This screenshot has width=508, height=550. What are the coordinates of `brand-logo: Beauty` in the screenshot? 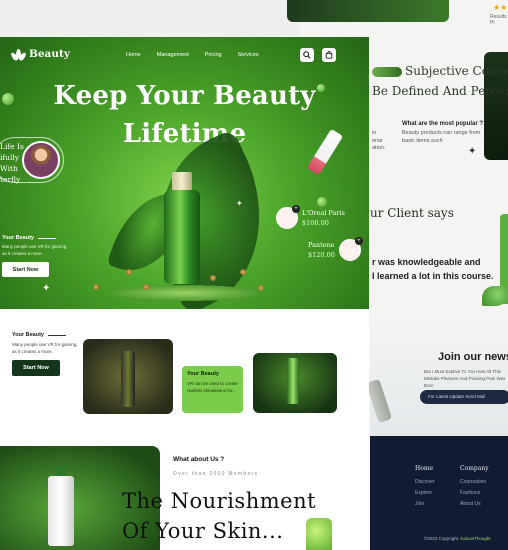 It's located at (39, 55).